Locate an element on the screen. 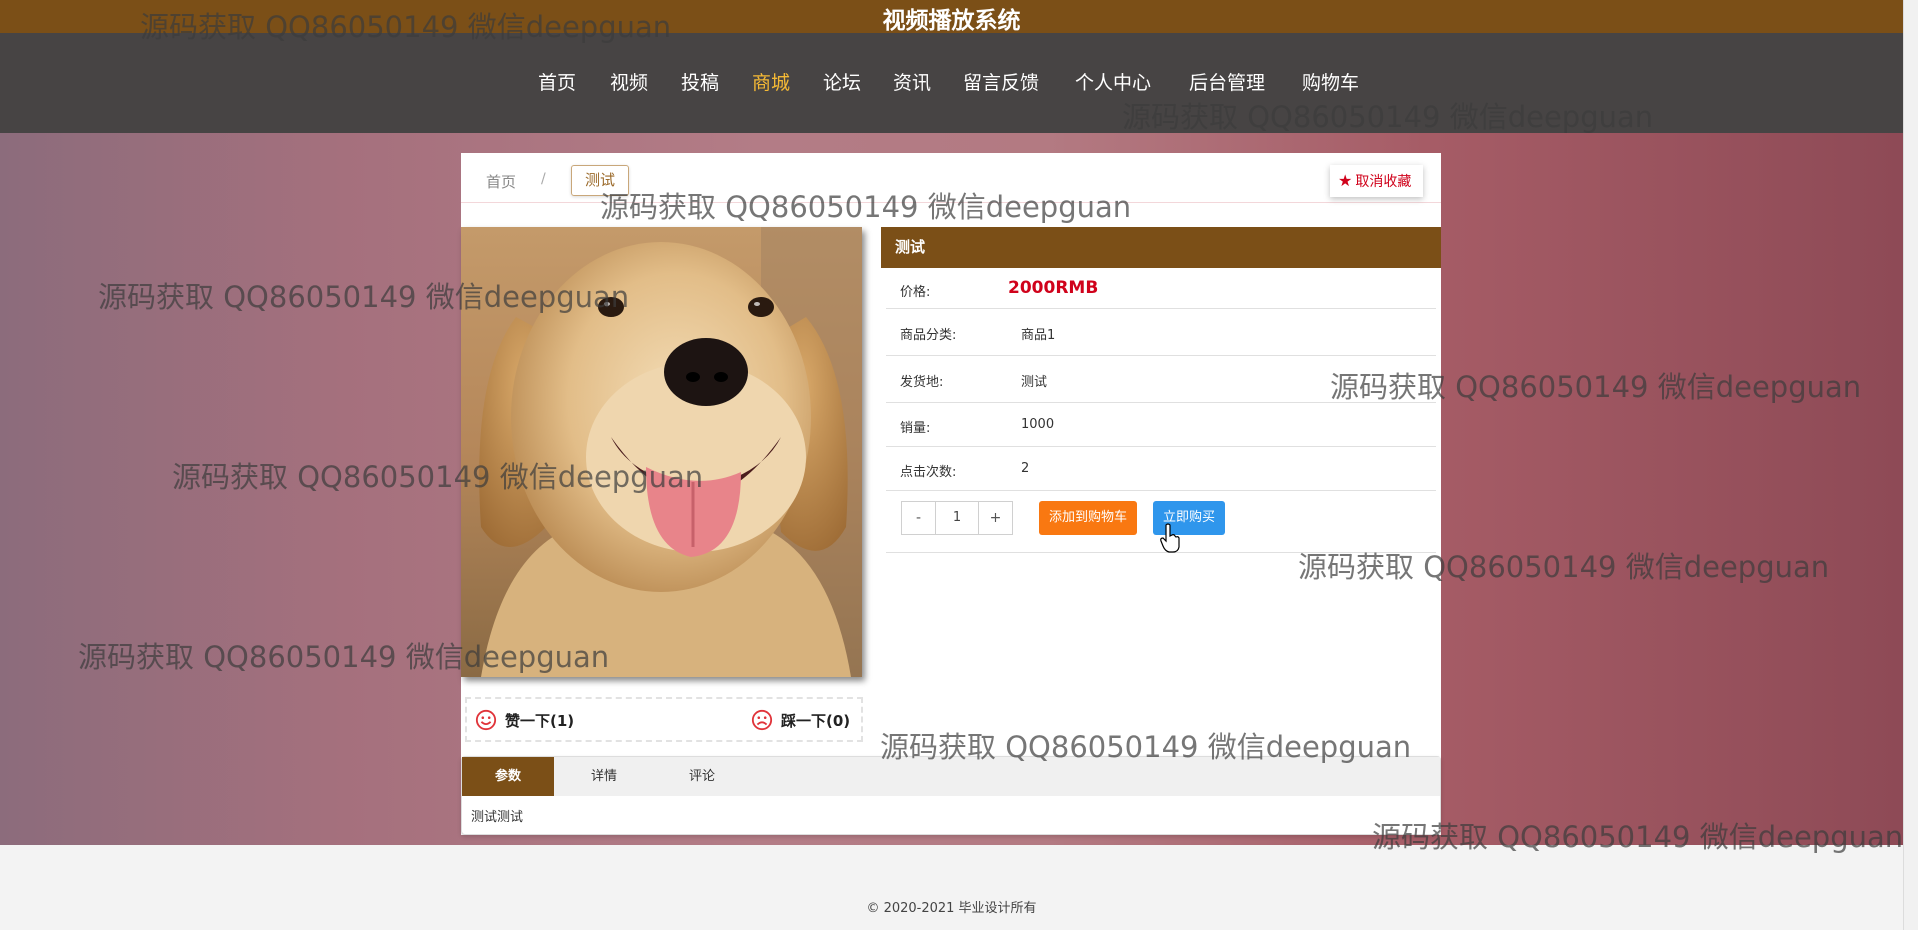 Image resolution: width=1918 pixels, height=930 pixels. nav-item-feedback: 留言反馈 is located at coordinates (1001, 81).